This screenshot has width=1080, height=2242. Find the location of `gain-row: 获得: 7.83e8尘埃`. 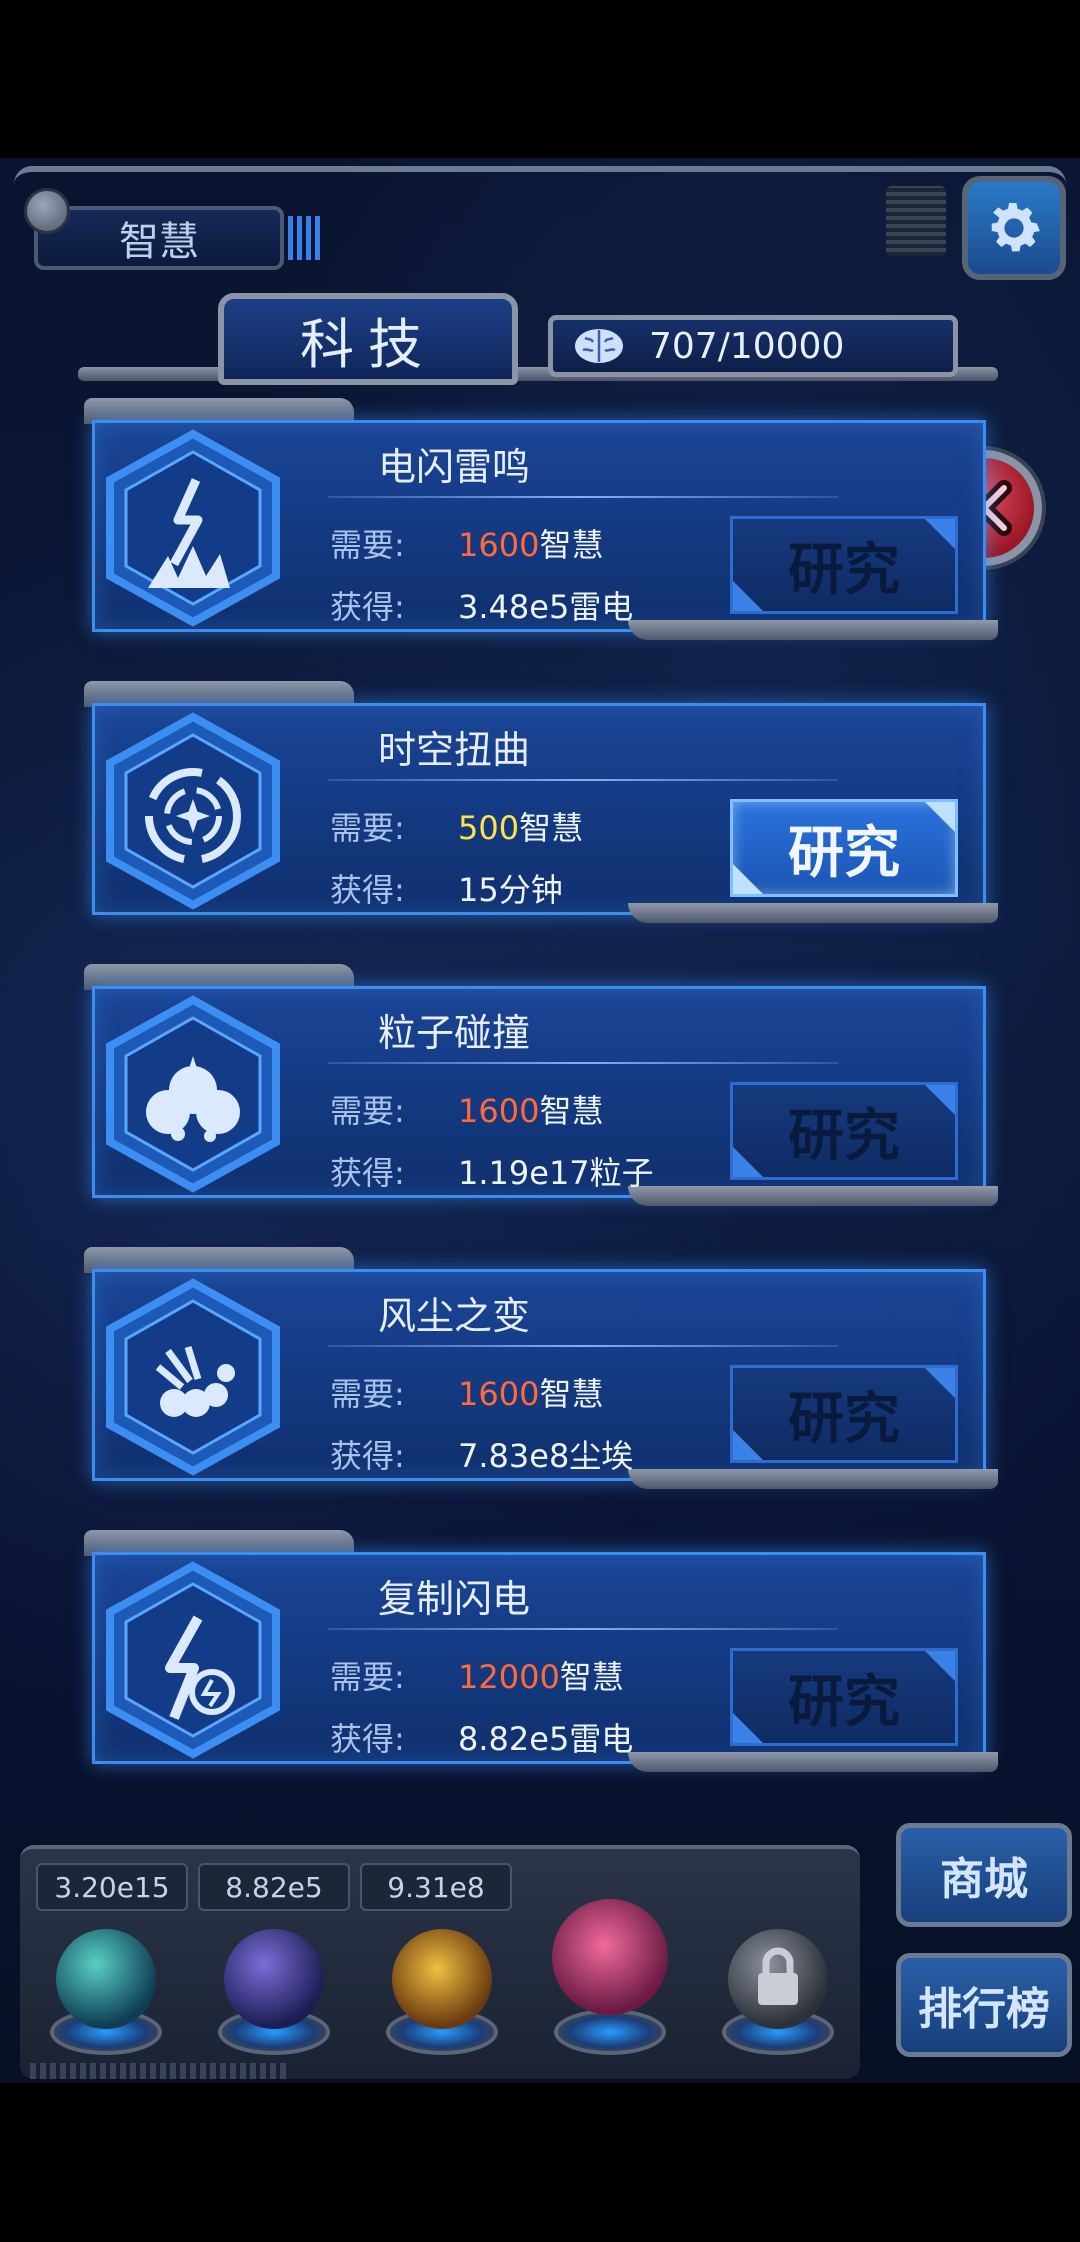

gain-row: 获得: 7.83e8尘埃 is located at coordinates (481, 1454).